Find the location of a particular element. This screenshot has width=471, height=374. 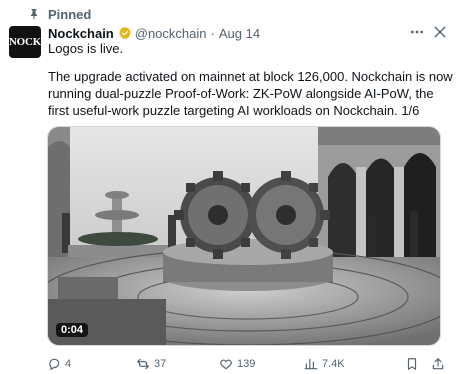

post-date: Aug 14 is located at coordinates (239, 33).